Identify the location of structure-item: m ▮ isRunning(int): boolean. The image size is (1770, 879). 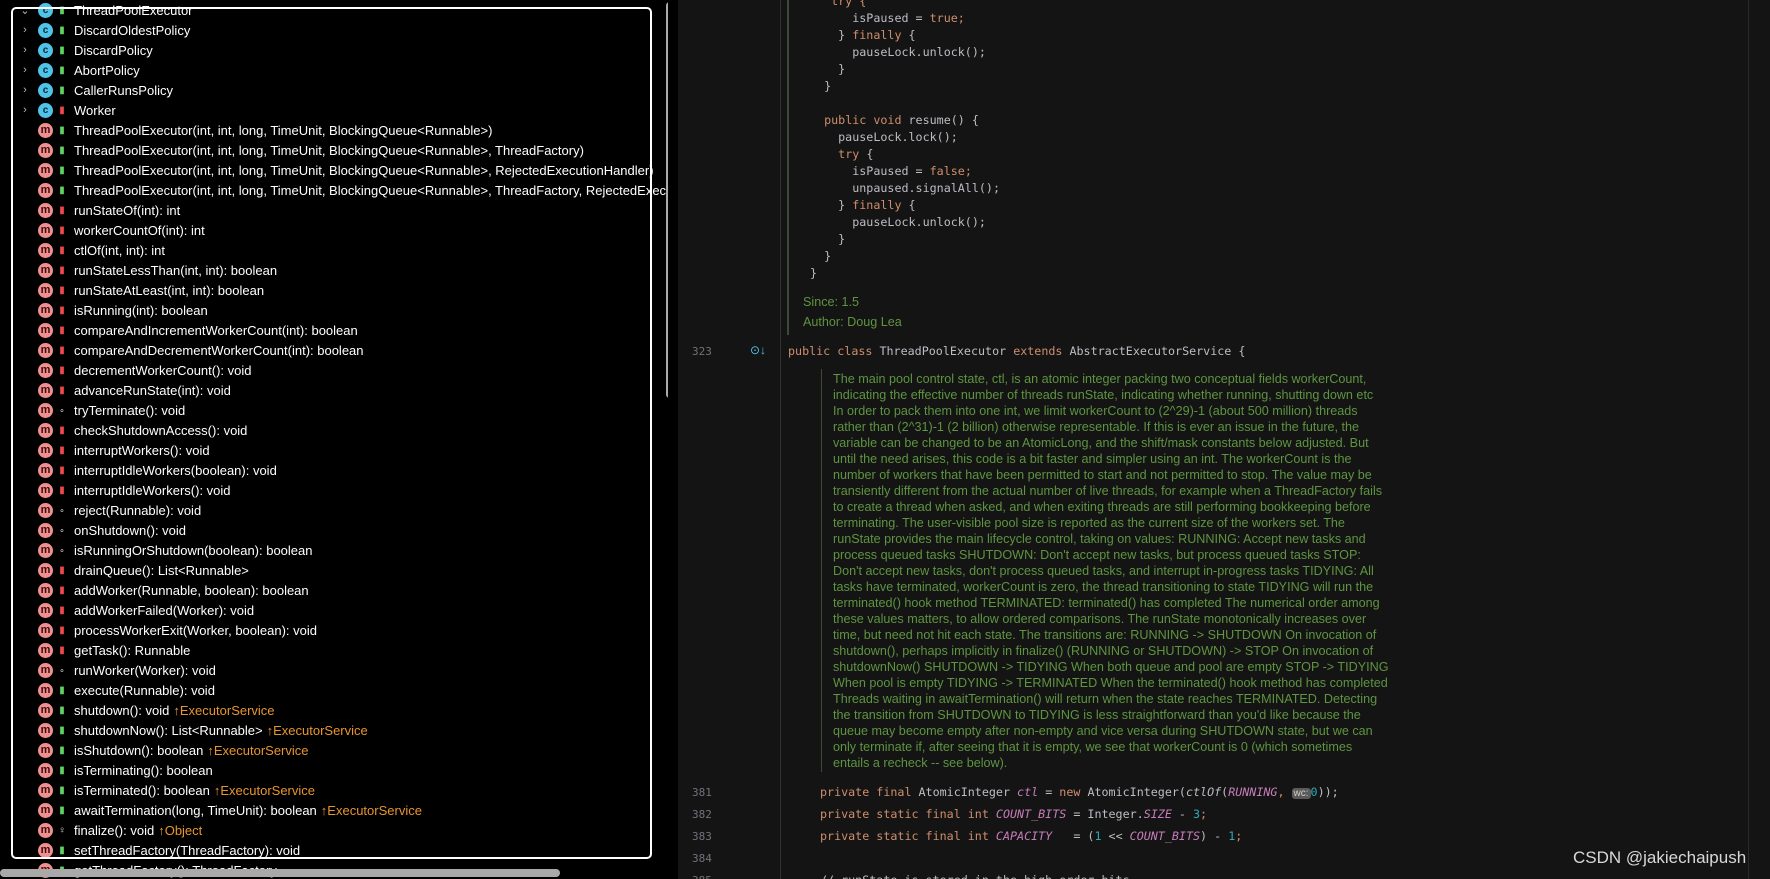
(334, 310).